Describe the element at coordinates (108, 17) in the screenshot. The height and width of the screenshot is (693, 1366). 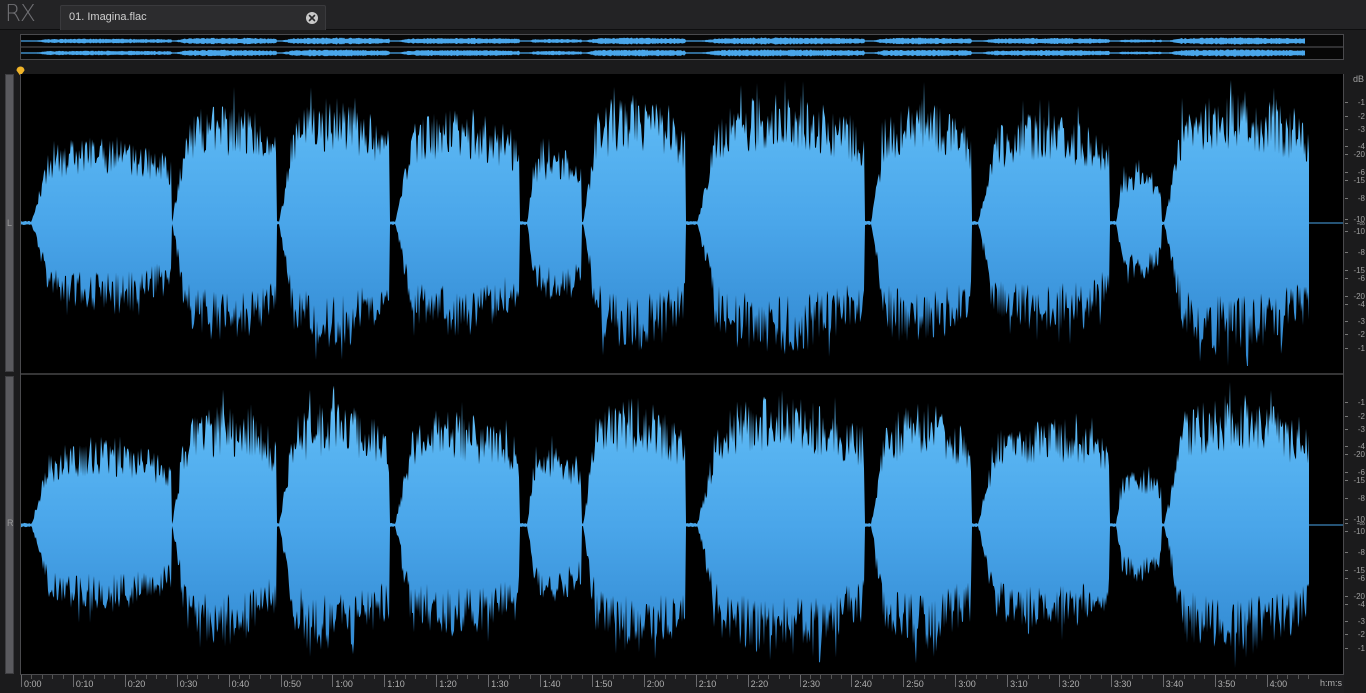
I see `file-tab-label: 01. Imagina.flac` at that location.